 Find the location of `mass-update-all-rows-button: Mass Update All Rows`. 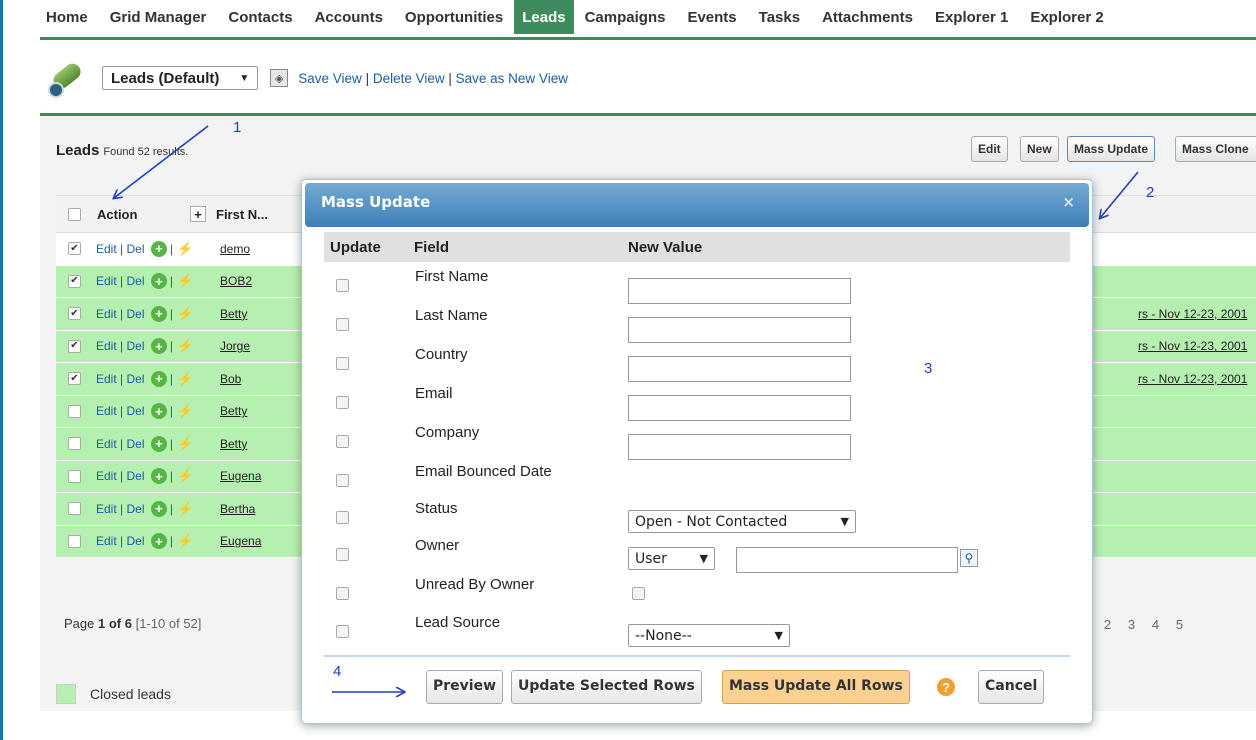

mass-update-all-rows-button: Mass Update All Rows is located at coordinates (816, 687).